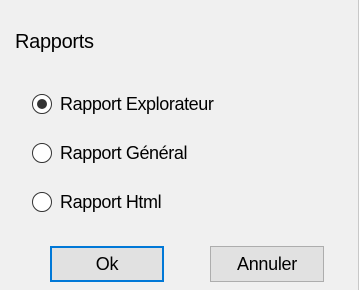  I want to click on cancel-button: Annuler, so click(267, 264).